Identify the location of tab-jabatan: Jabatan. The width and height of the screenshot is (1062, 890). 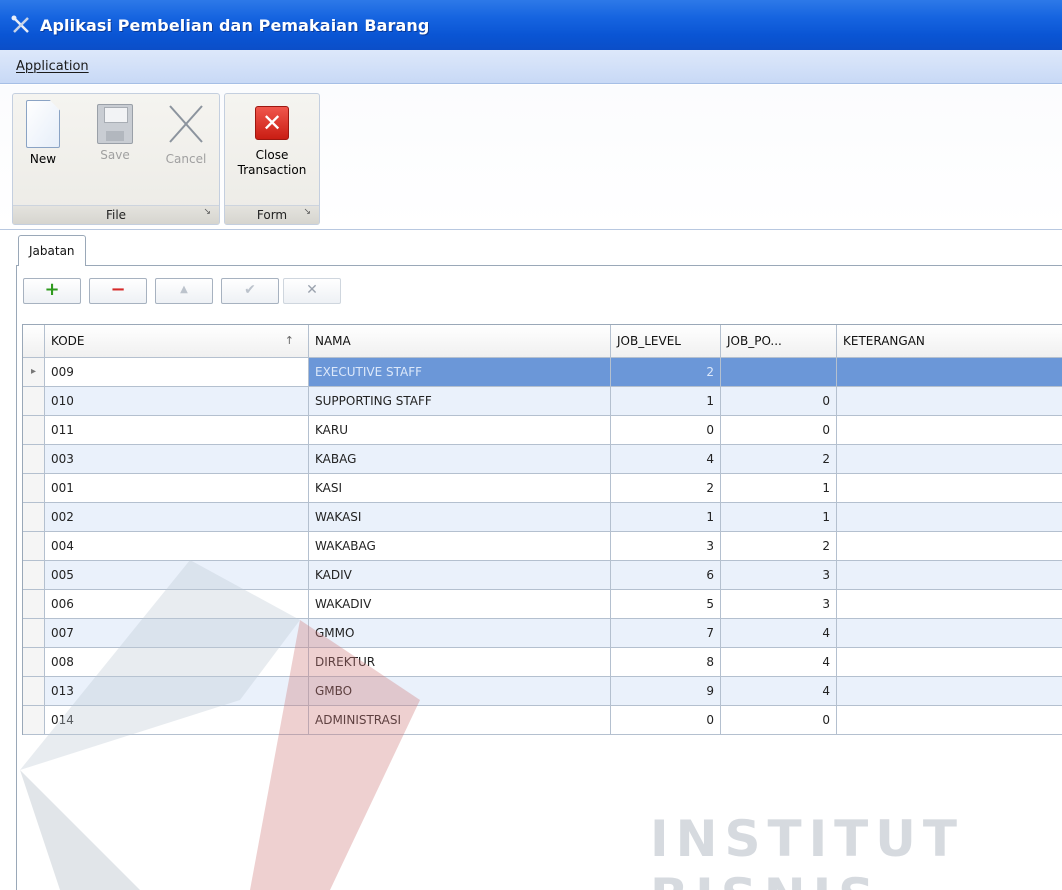
(52, 251).